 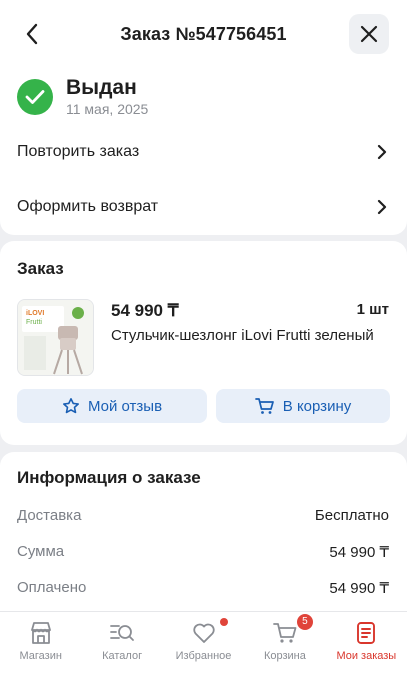 I want to click on info-label: Сумма, so click(x=41, y=551).